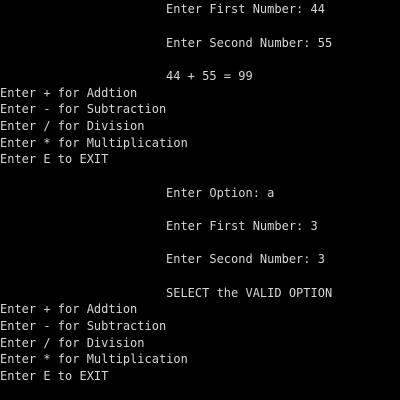 This screenshot has width=400, height=400. I want to click on prompt-option: Enter Option: a, so click(220, 193).